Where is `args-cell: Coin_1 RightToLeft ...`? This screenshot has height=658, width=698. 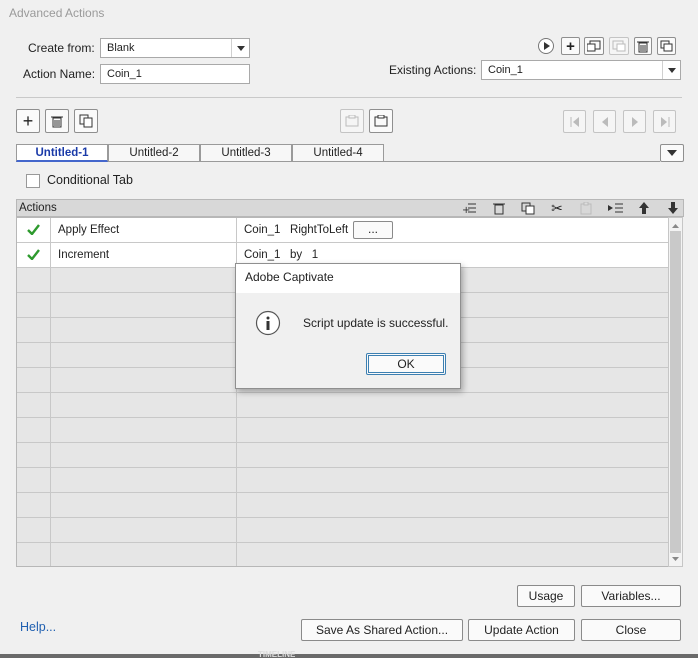 args-cell: Coin_1 RightToLeft ... is located at coordinates (452, 230).